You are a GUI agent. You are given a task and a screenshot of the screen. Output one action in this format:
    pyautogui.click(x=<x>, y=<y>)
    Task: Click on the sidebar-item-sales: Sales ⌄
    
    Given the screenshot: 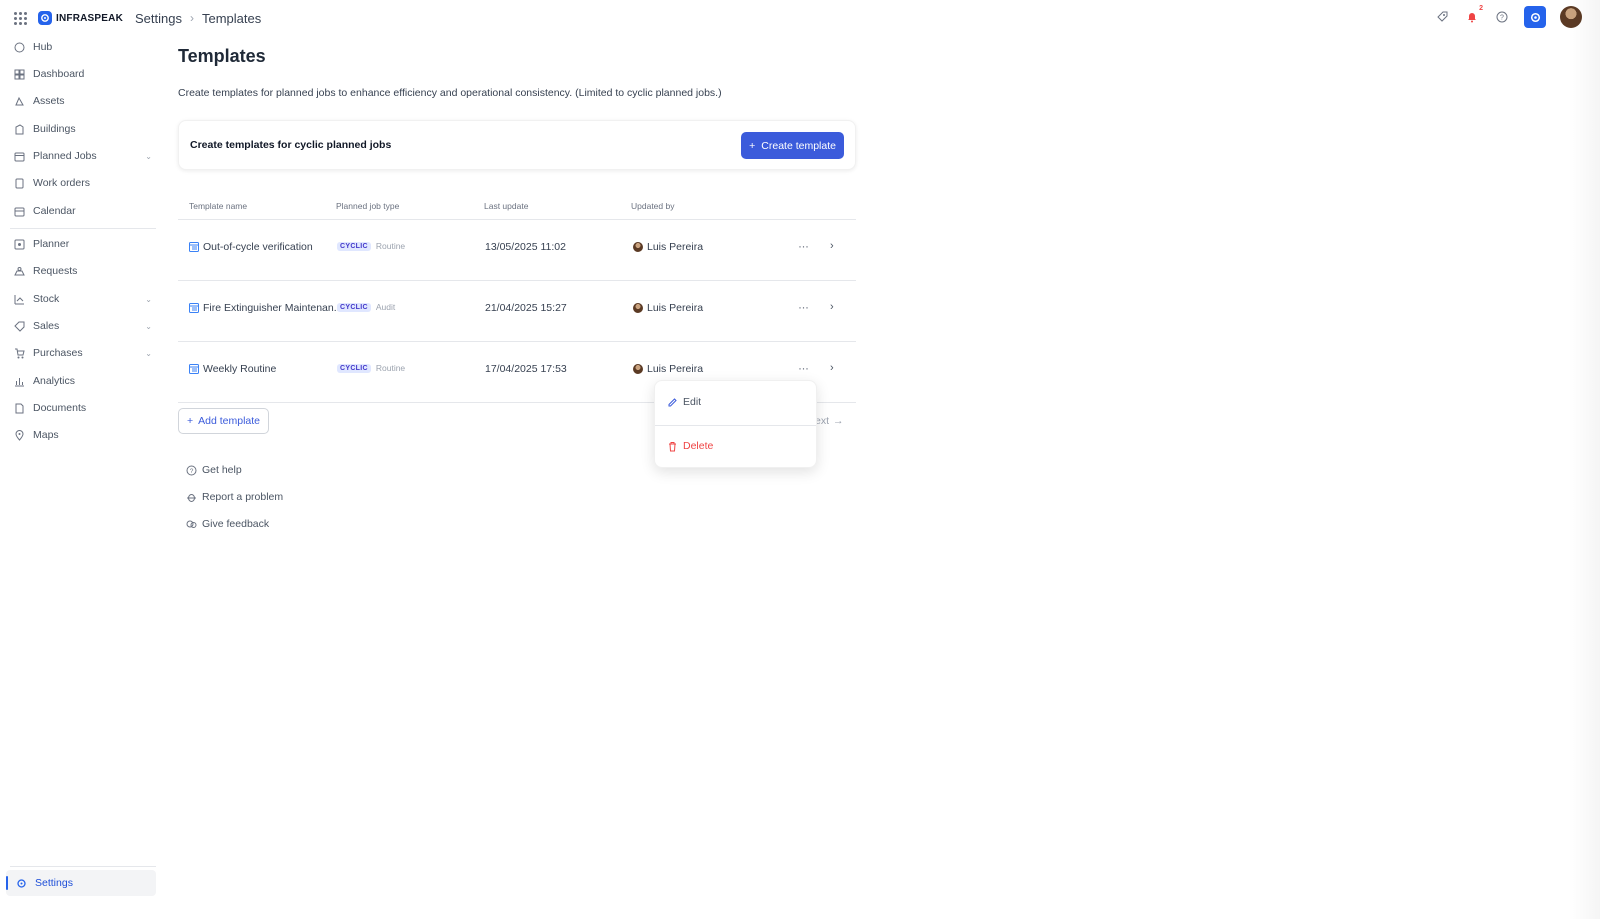 What is the action you would take?
    pyautogui.click(x=85, y=326)
    